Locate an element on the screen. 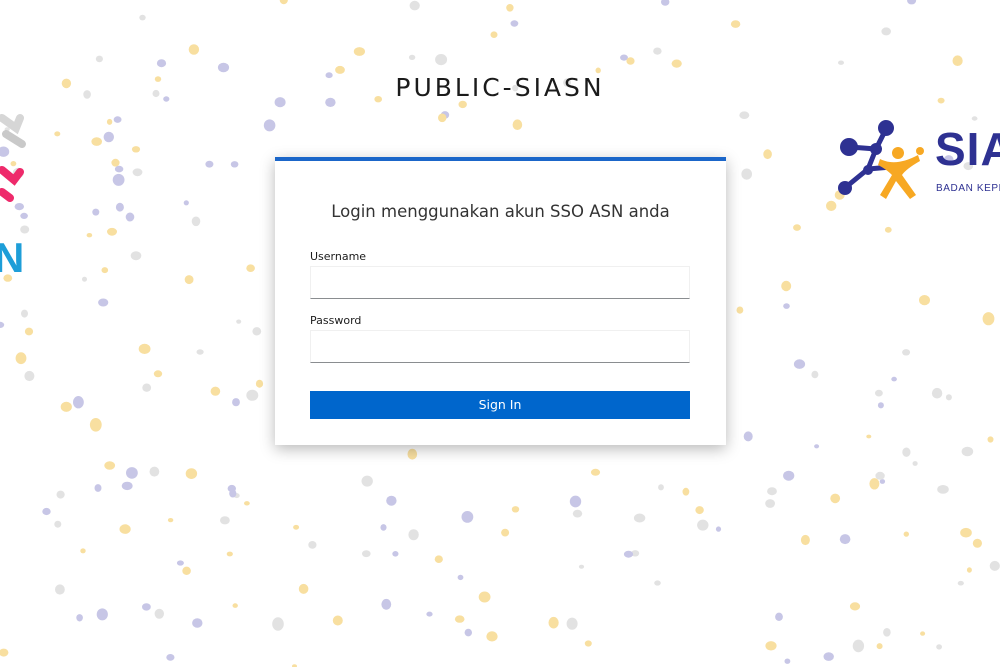  password-input is located at coordinates (500, 346).